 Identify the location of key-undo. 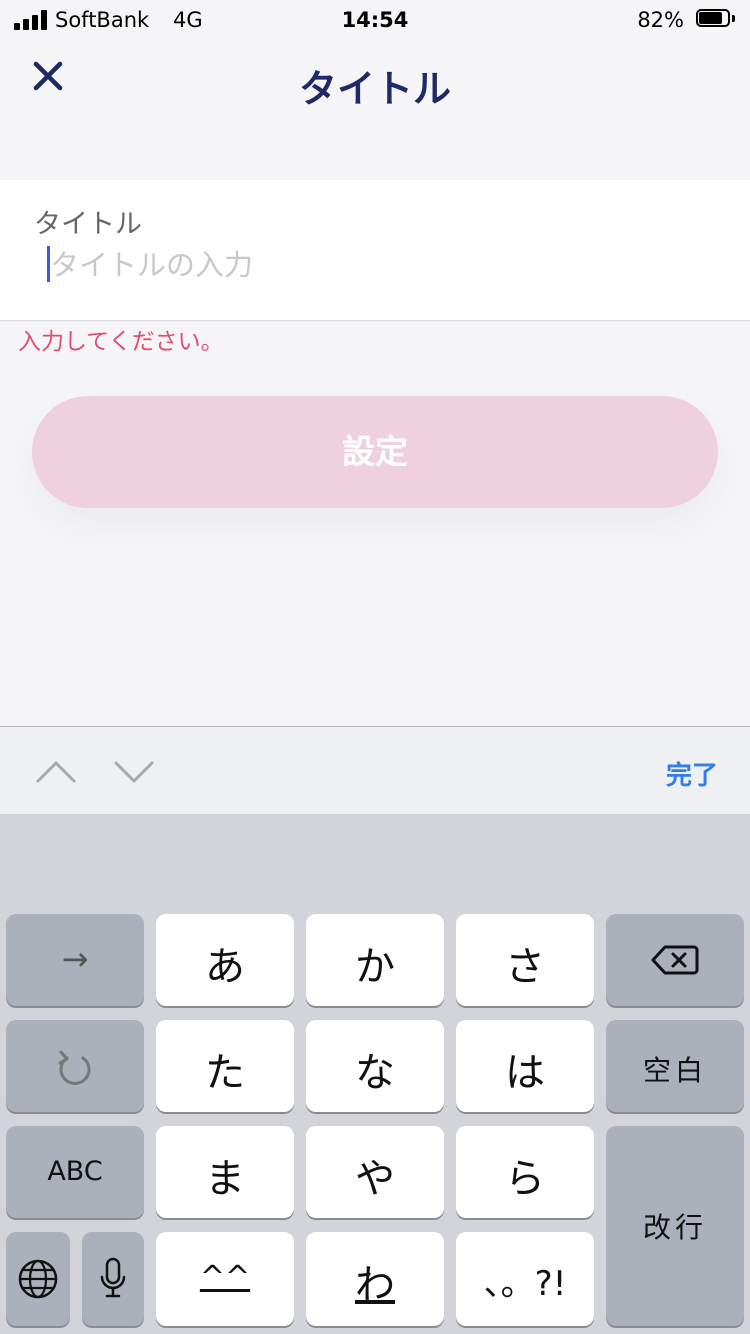
(75, 1066).